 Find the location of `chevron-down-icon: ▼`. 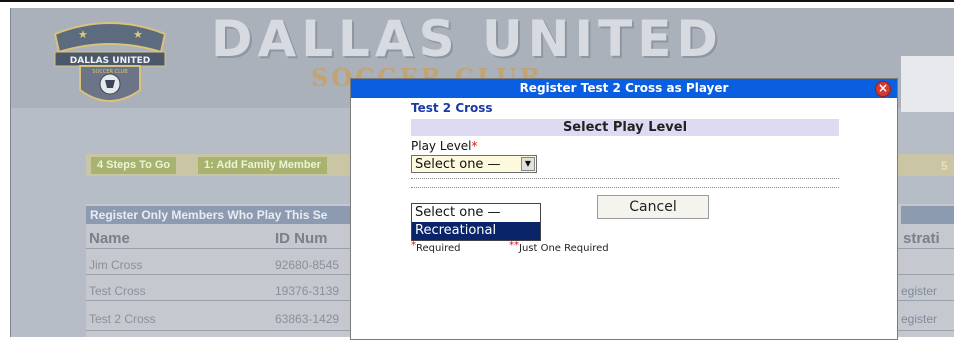

chevron-down-icon: ▼ is located at coordinates (528, 164).